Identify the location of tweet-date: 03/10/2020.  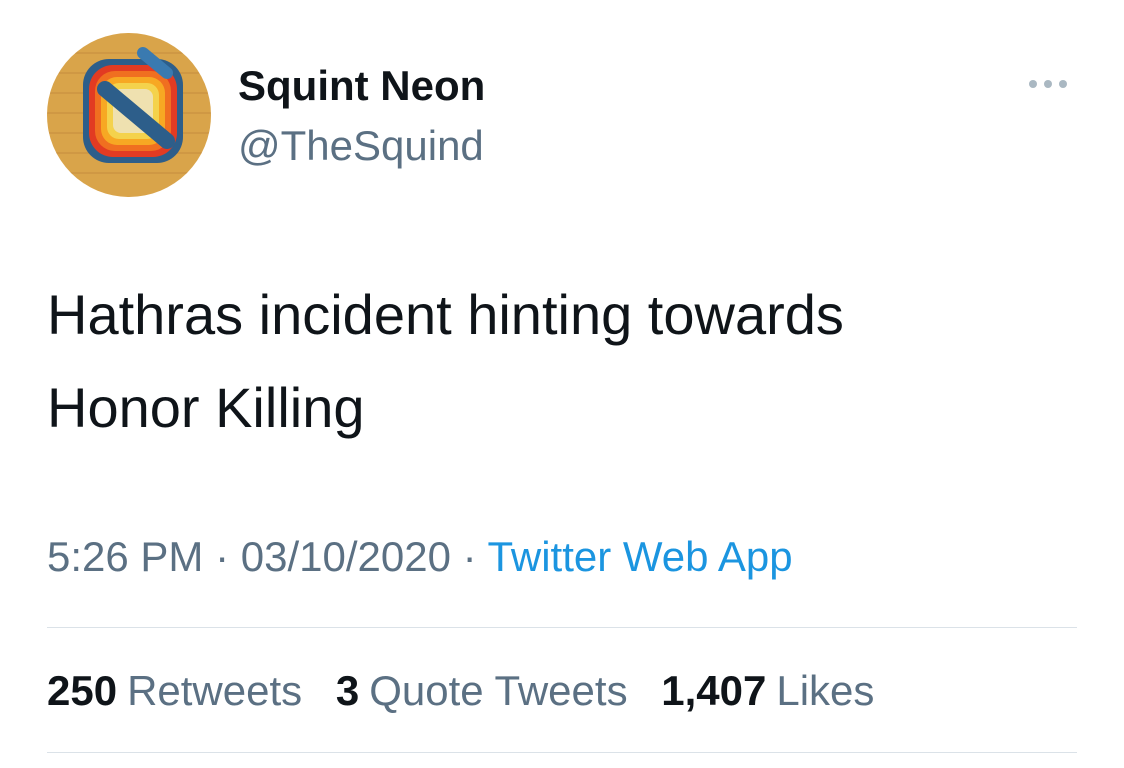
(346, 556).